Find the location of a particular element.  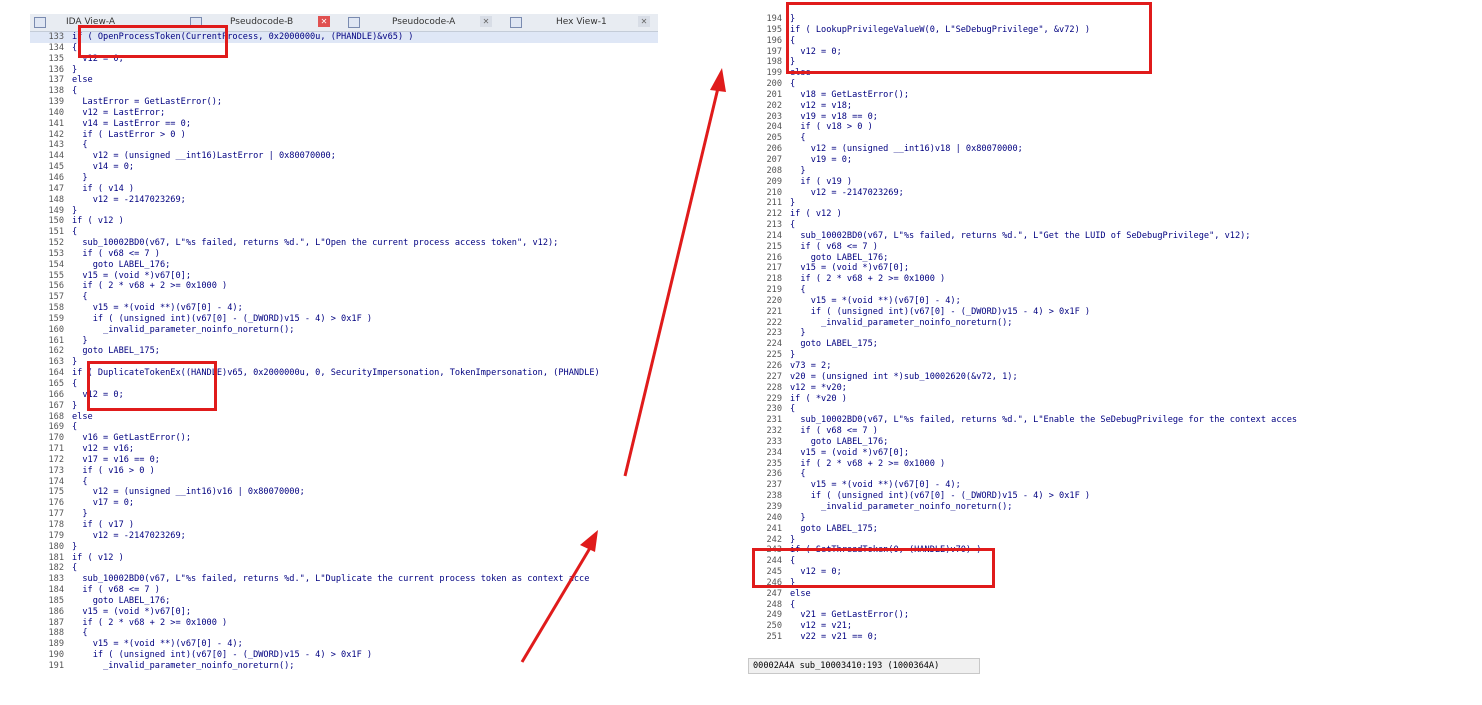

code-line: 207 v19 = 0; is located at coordinates (1040, 160).